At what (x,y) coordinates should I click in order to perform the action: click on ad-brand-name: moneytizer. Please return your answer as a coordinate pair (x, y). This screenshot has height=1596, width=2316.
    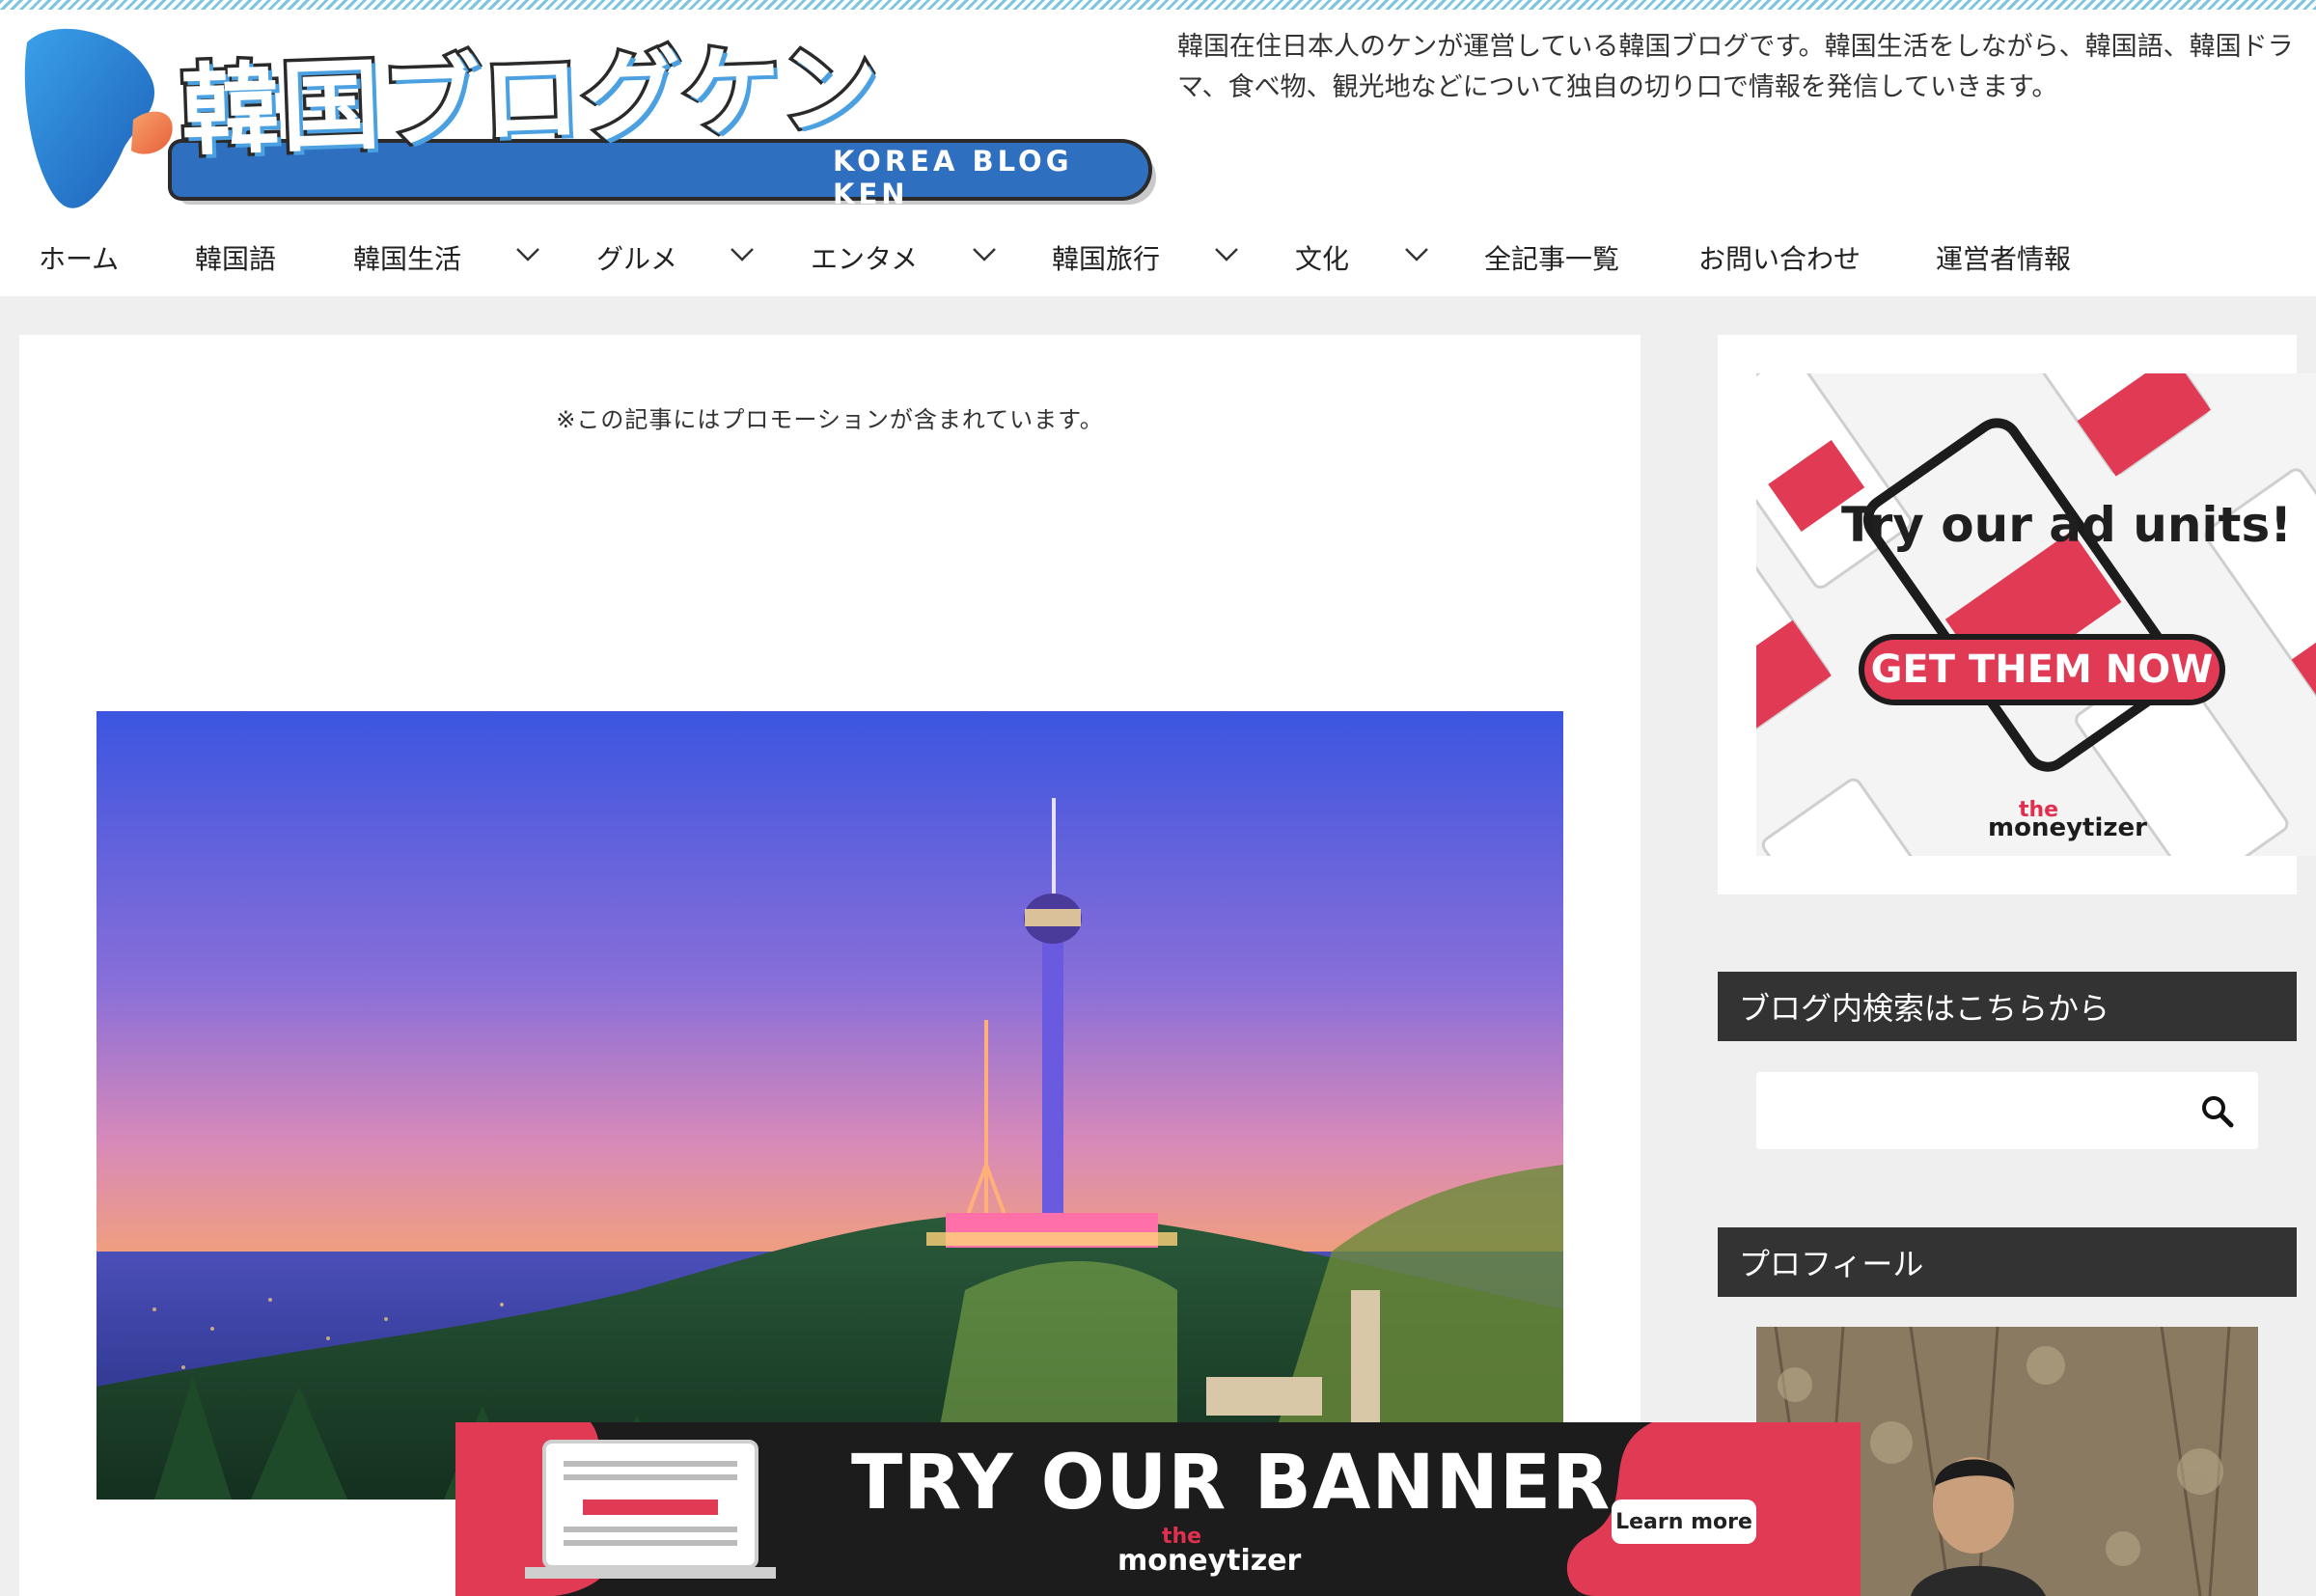
    Looking at the image, I should click on (2067, 828).